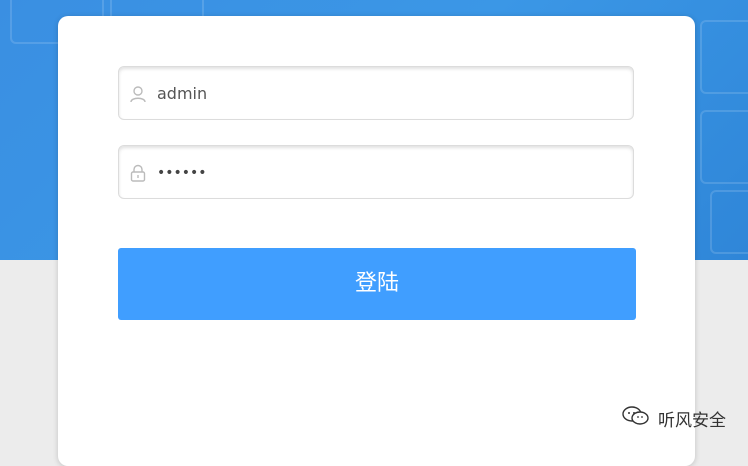 This screenshot has height=466, width=748. I want to click on watermark: 听风安全, so click(674, 418).